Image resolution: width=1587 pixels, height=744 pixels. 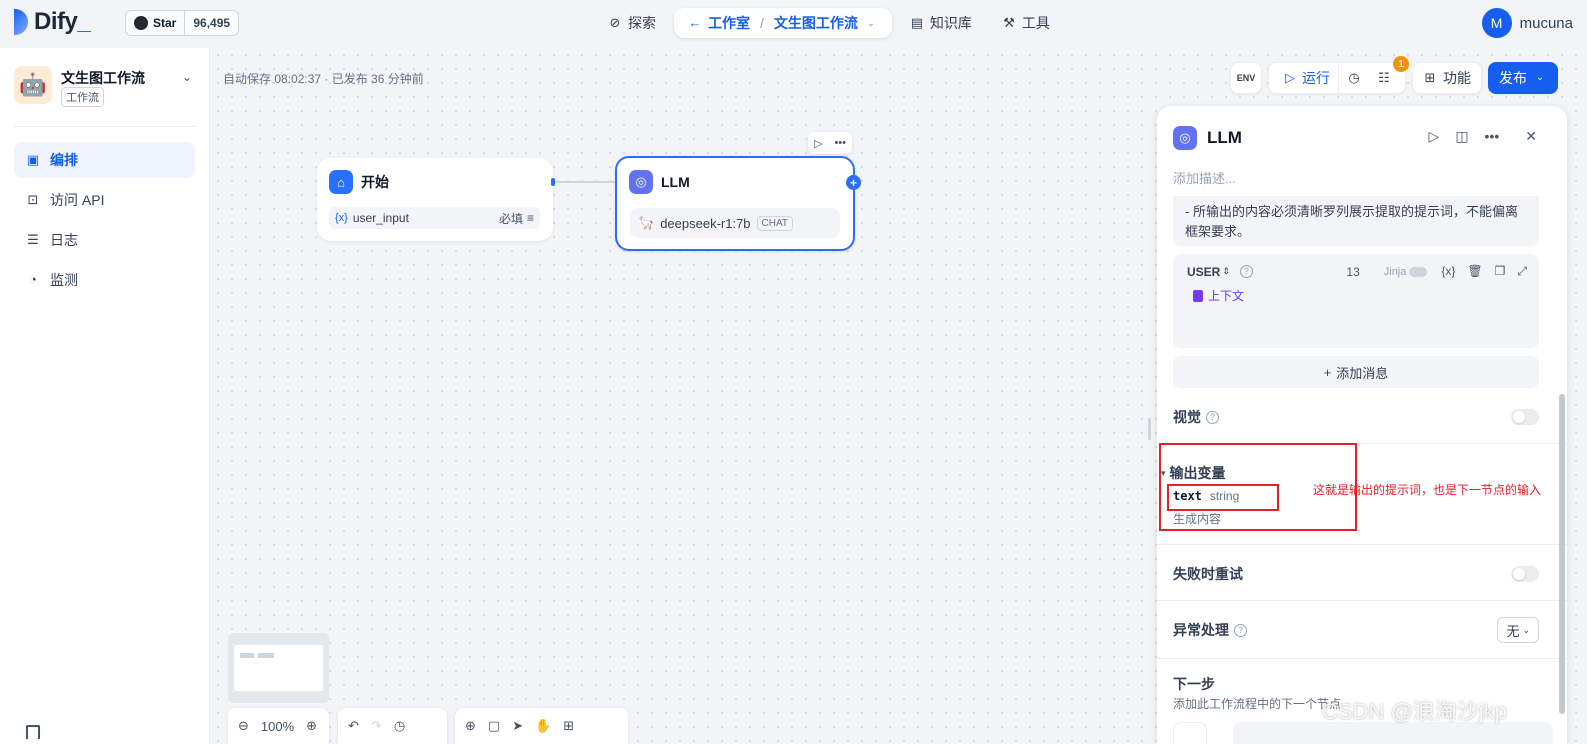 I want to click on document-icon, so click(x=1198, y=295).